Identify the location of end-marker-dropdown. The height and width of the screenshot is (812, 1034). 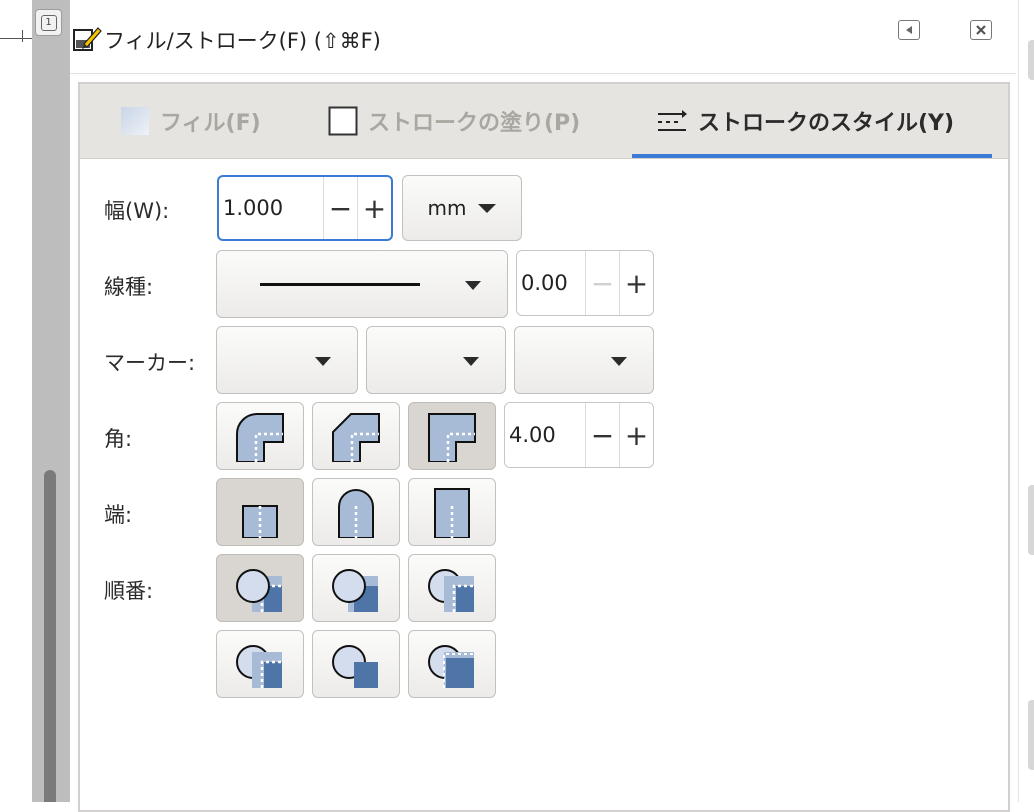
(584, 360).